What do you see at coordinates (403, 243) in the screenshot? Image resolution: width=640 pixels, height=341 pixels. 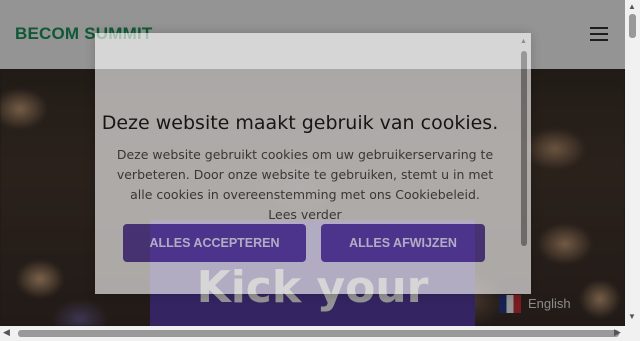 I see `reject-all-button: ALLES AFWIJZEN` at bounding box center [403, 243].